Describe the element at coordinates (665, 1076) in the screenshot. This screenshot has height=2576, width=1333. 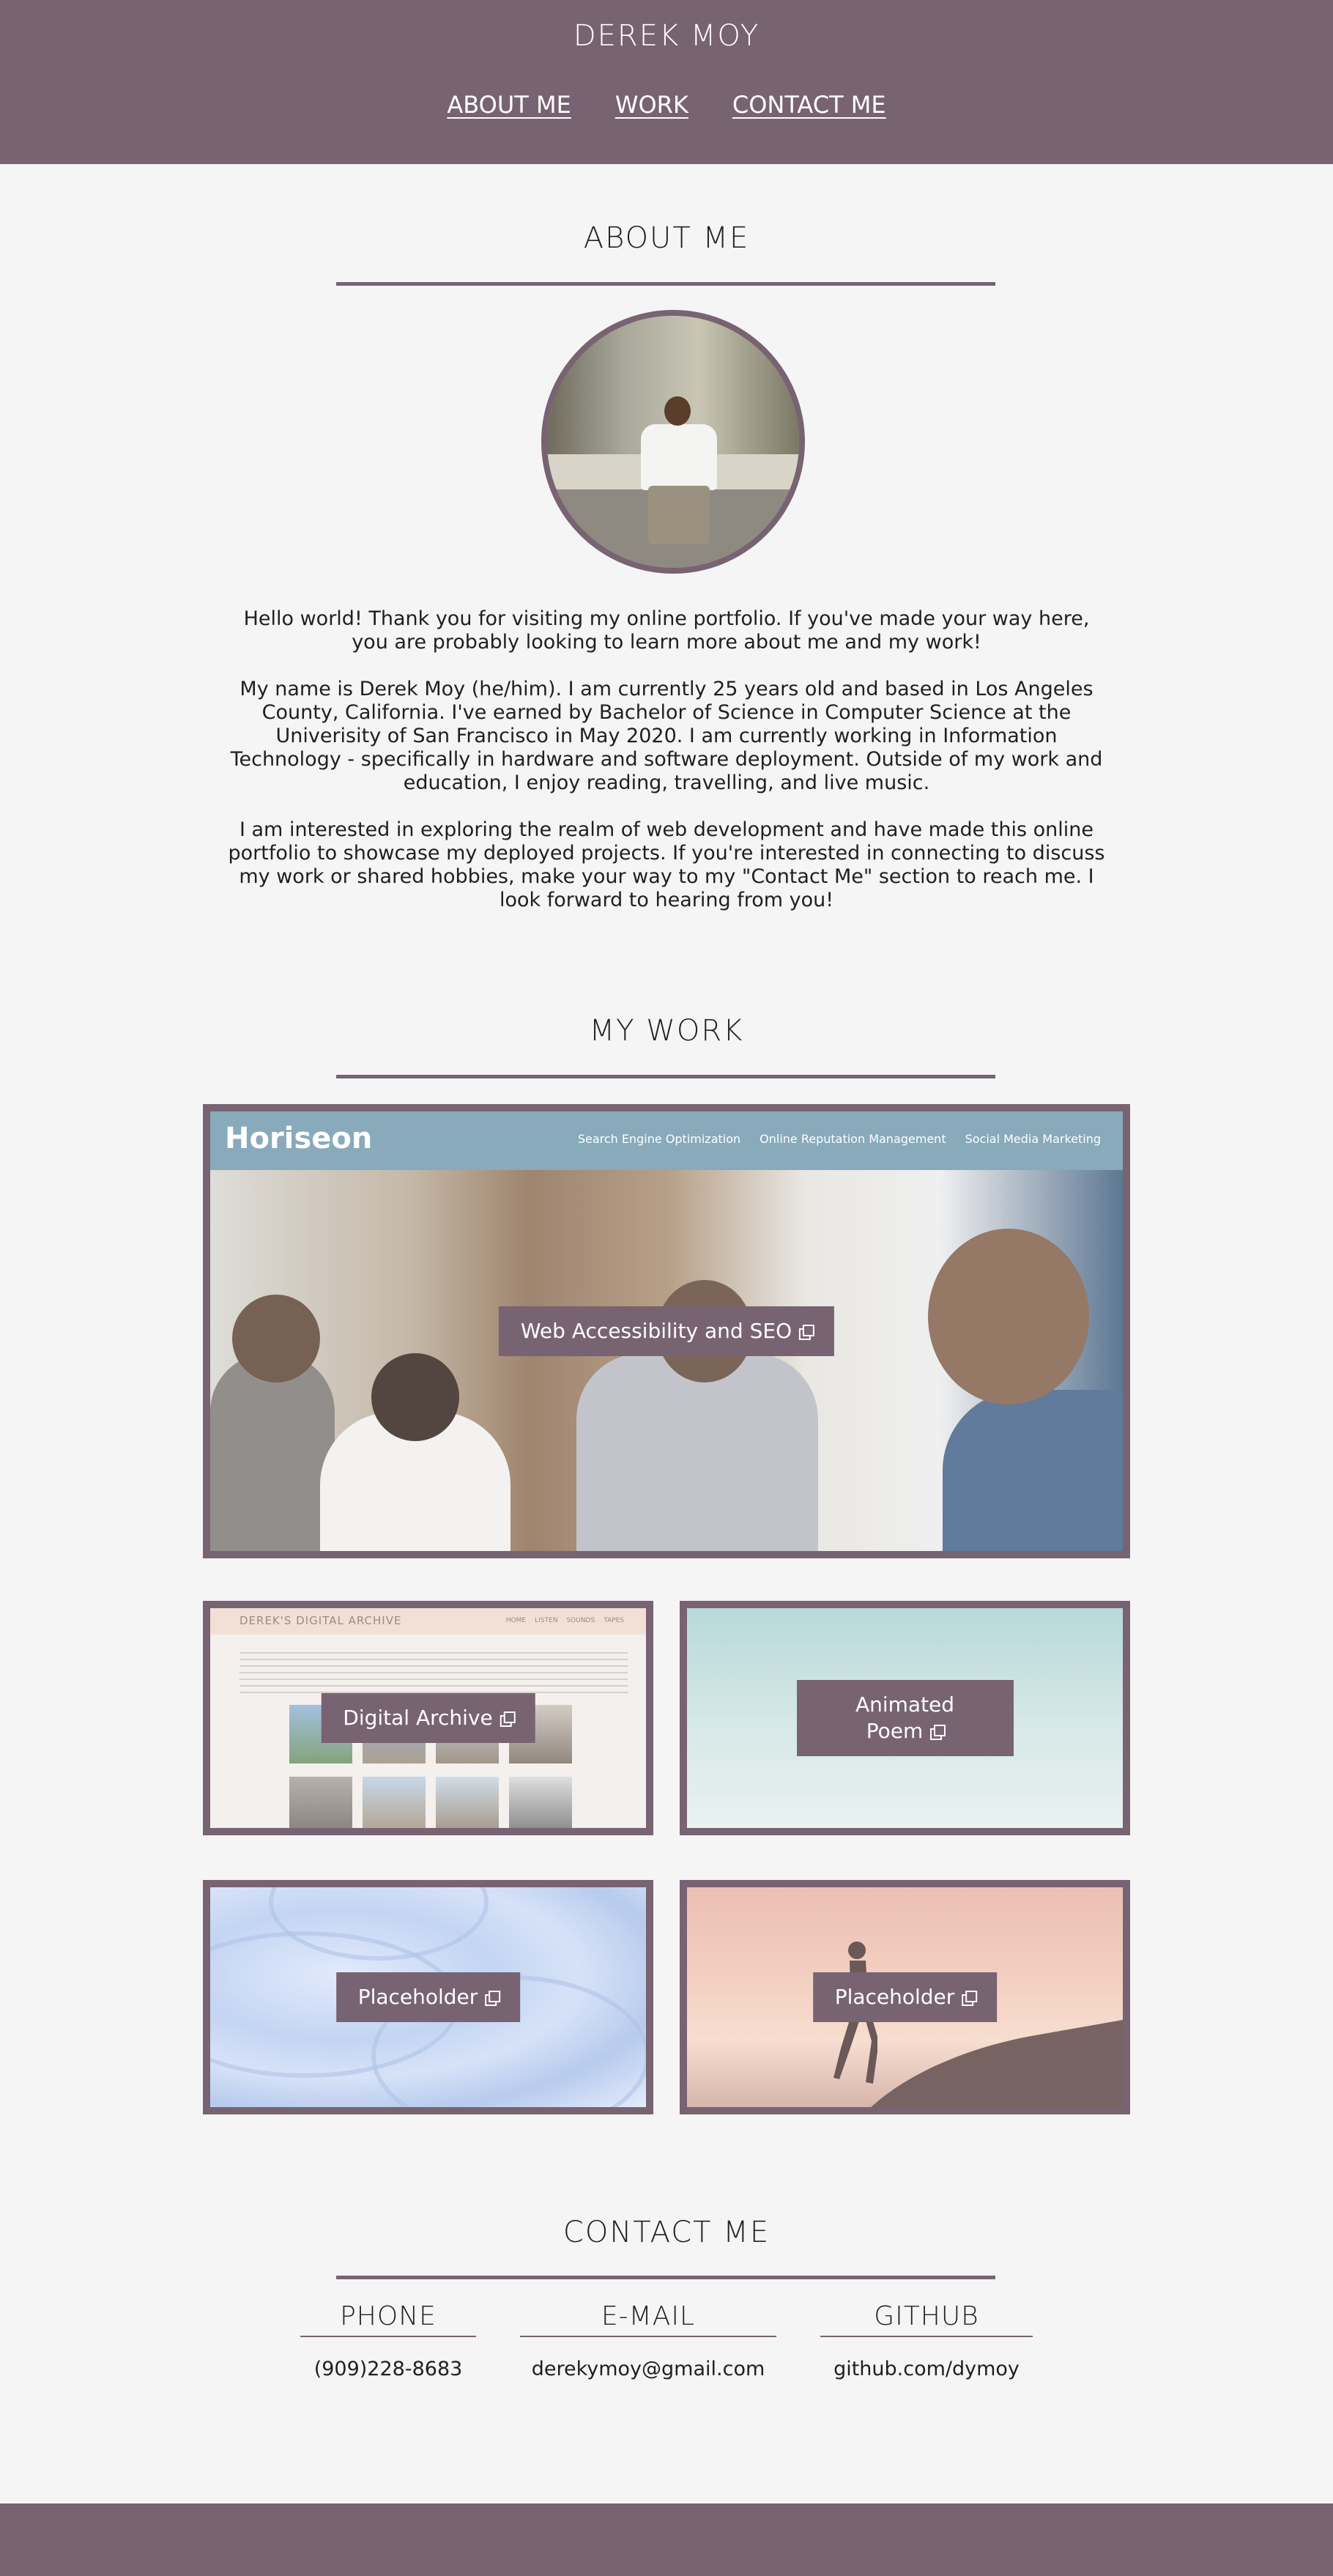
I see `work-divider` at that location.